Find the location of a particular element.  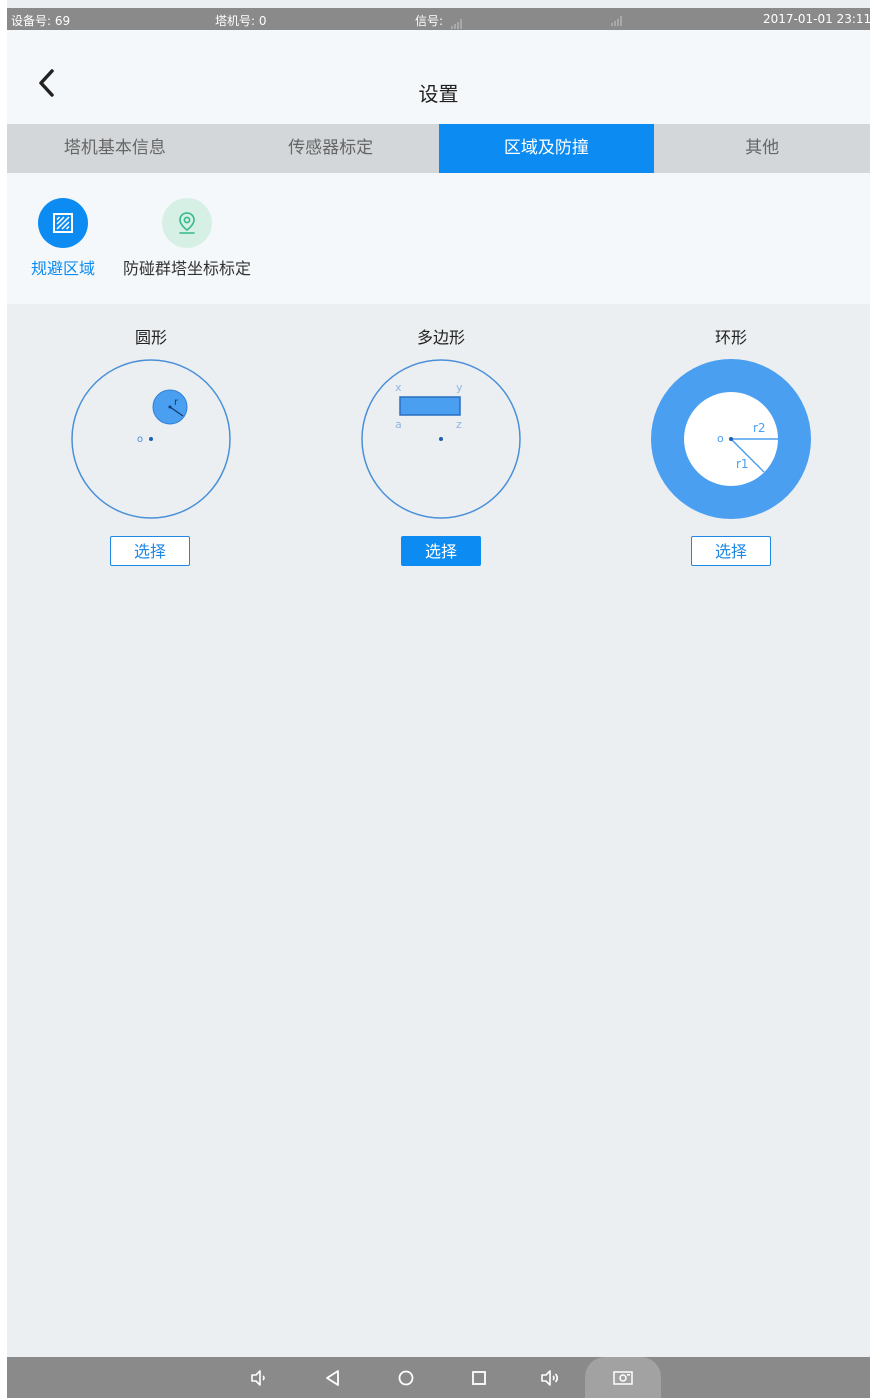

tab-sensor-calibration: 传感器标定 is located at coordinates (331, 148).